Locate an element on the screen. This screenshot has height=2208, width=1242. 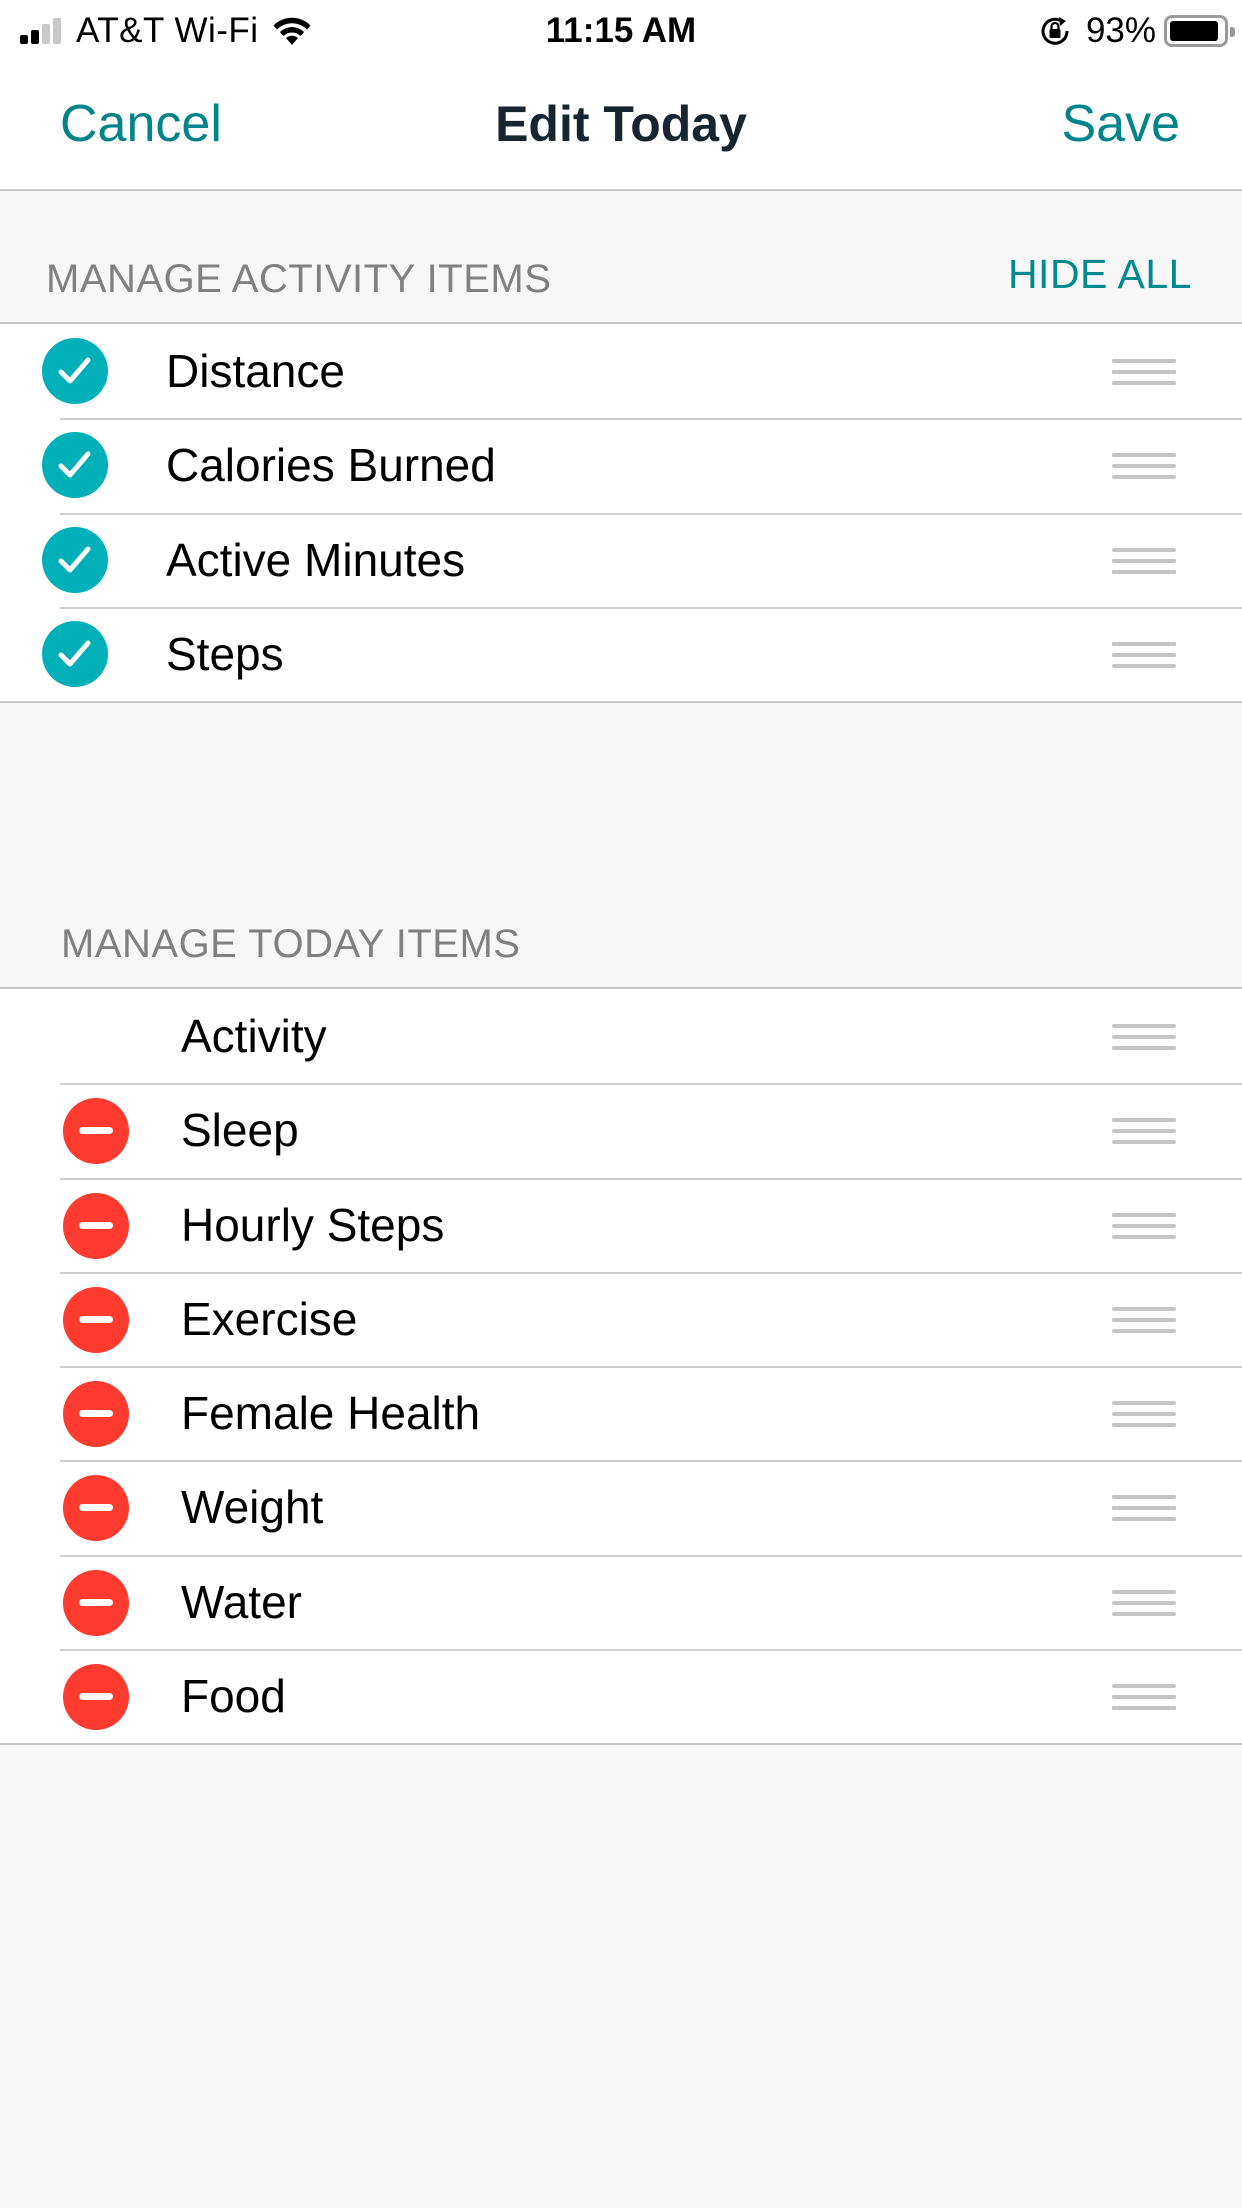
item-label: Water is located at coordinates (241, 1601).